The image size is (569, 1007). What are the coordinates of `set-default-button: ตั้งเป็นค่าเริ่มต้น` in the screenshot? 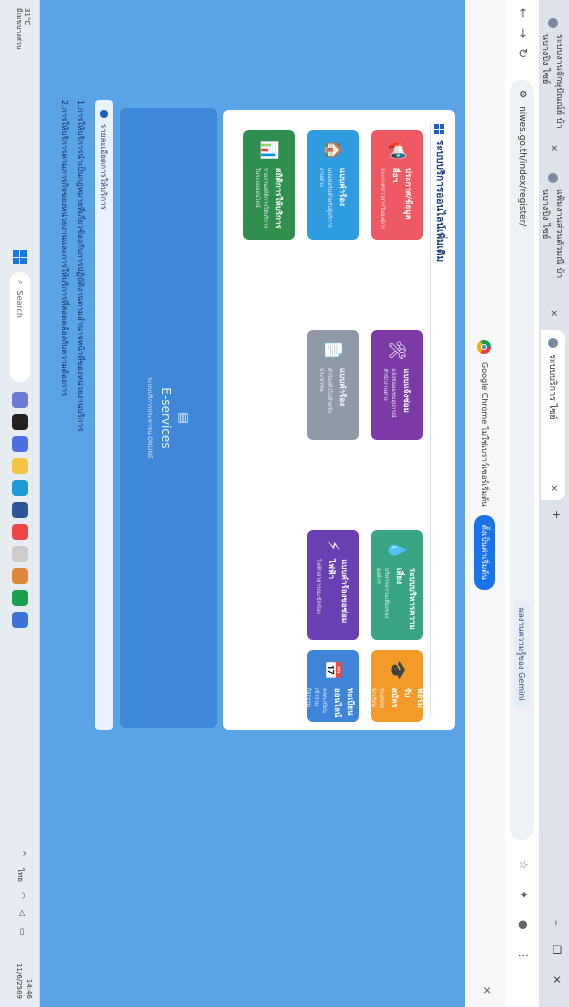 It's located at (484, 552).